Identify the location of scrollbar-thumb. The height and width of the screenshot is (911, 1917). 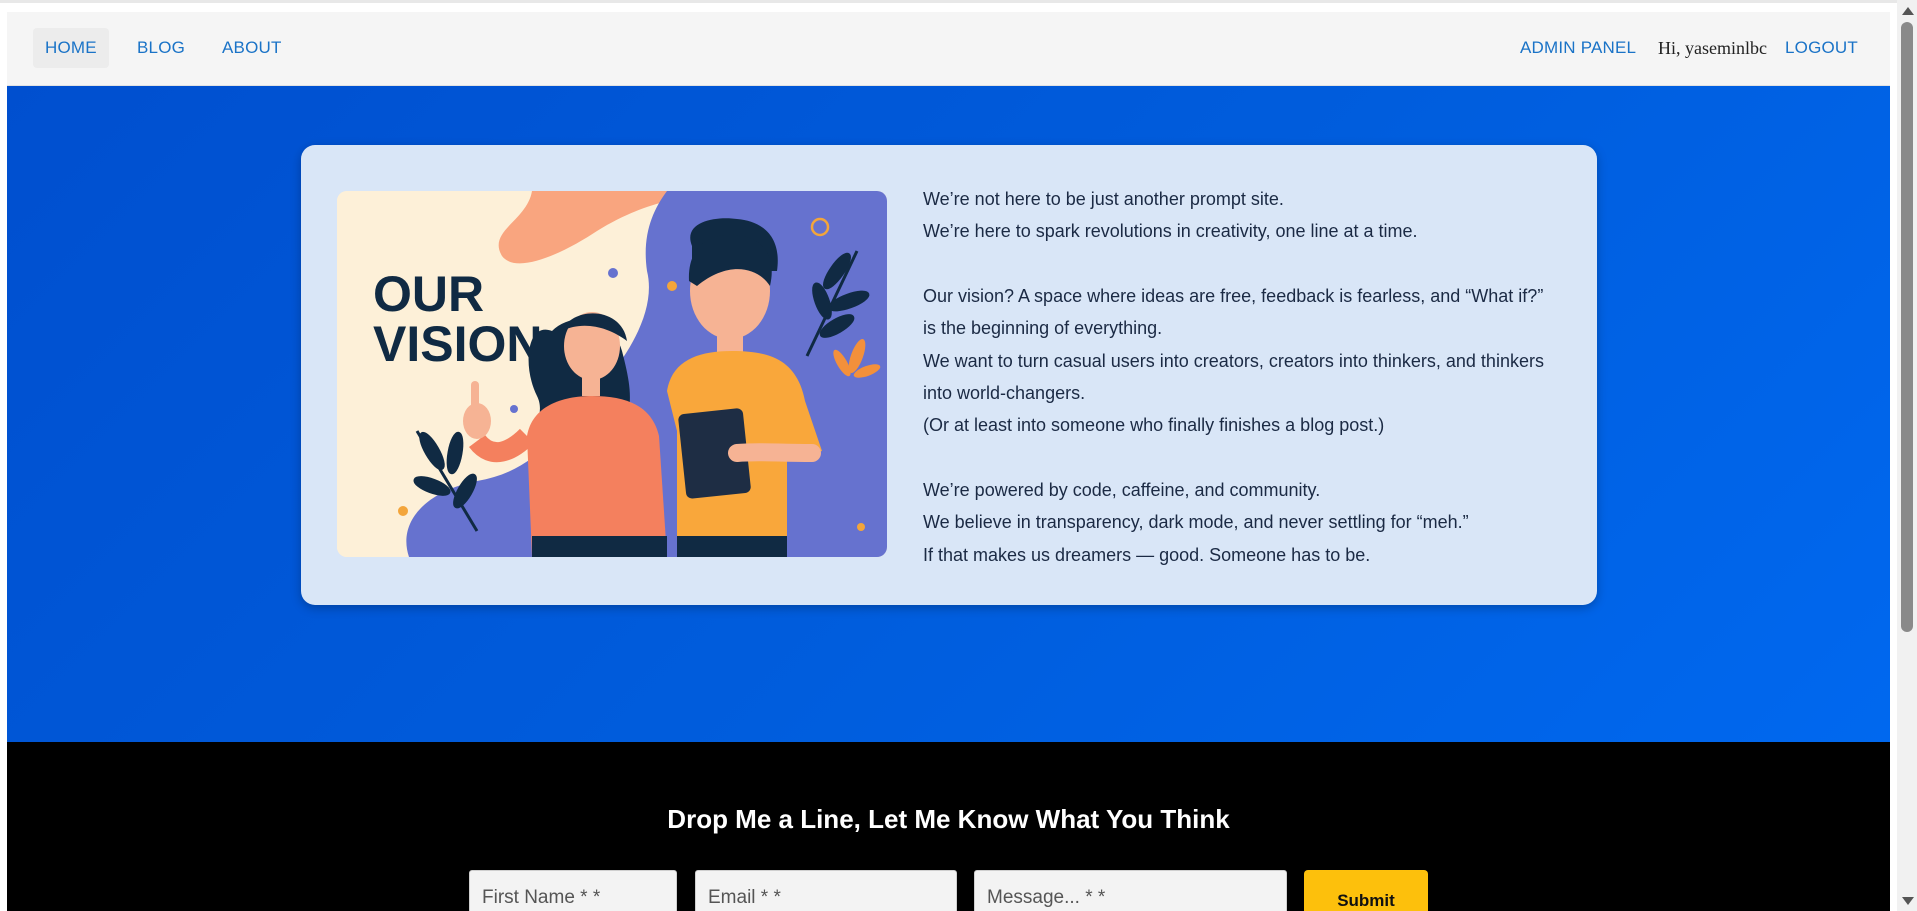
(1907, 327).